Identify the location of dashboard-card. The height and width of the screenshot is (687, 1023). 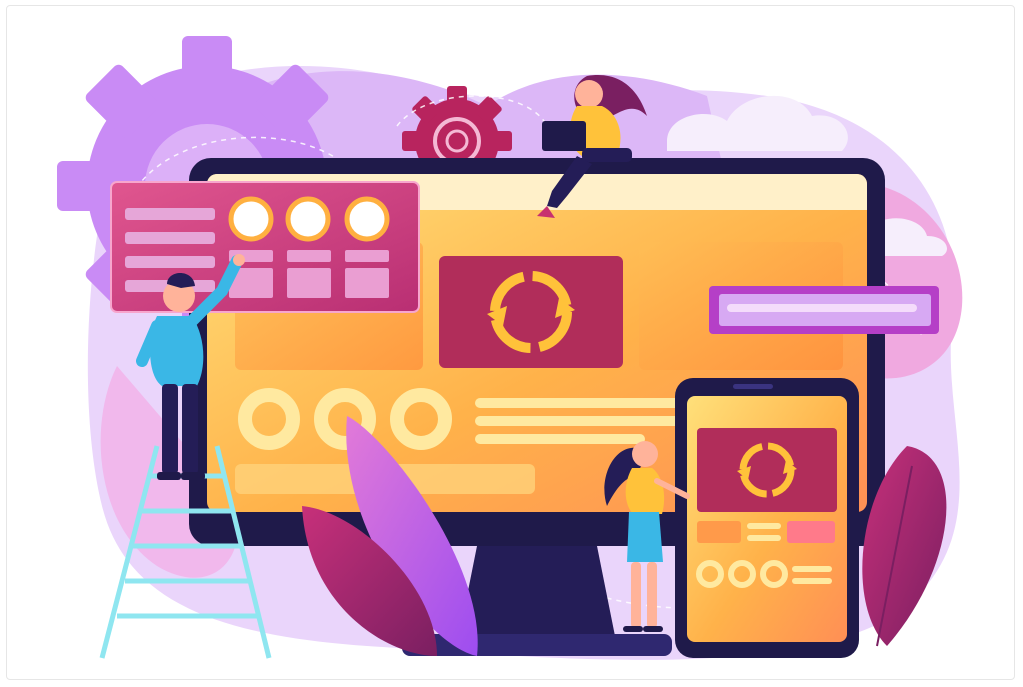
(265, 247).